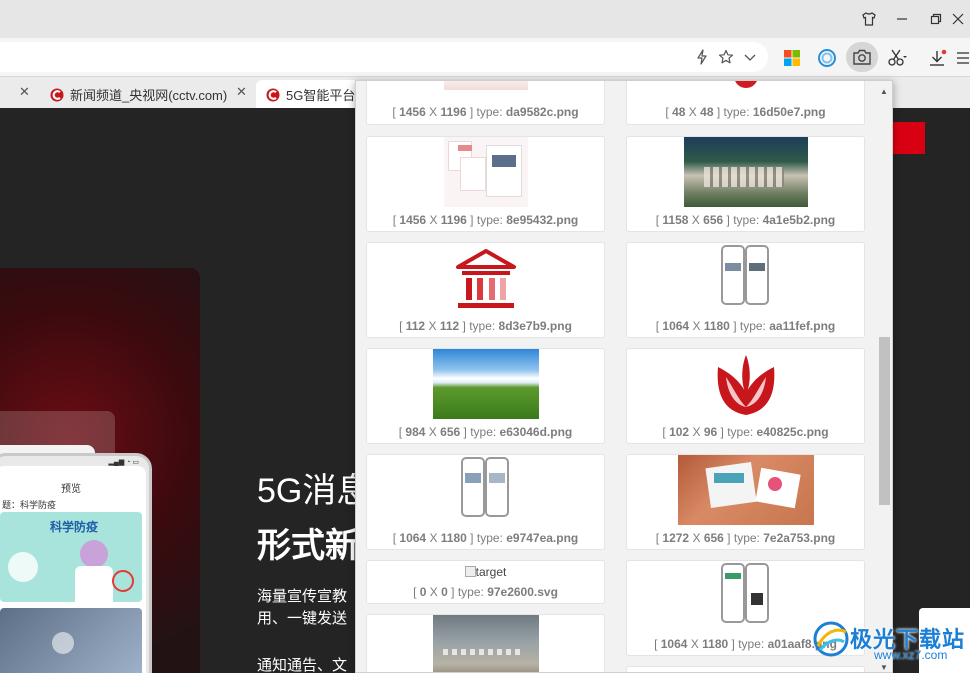  I want to click on hero-title: 5G消息, so click(314, 491).